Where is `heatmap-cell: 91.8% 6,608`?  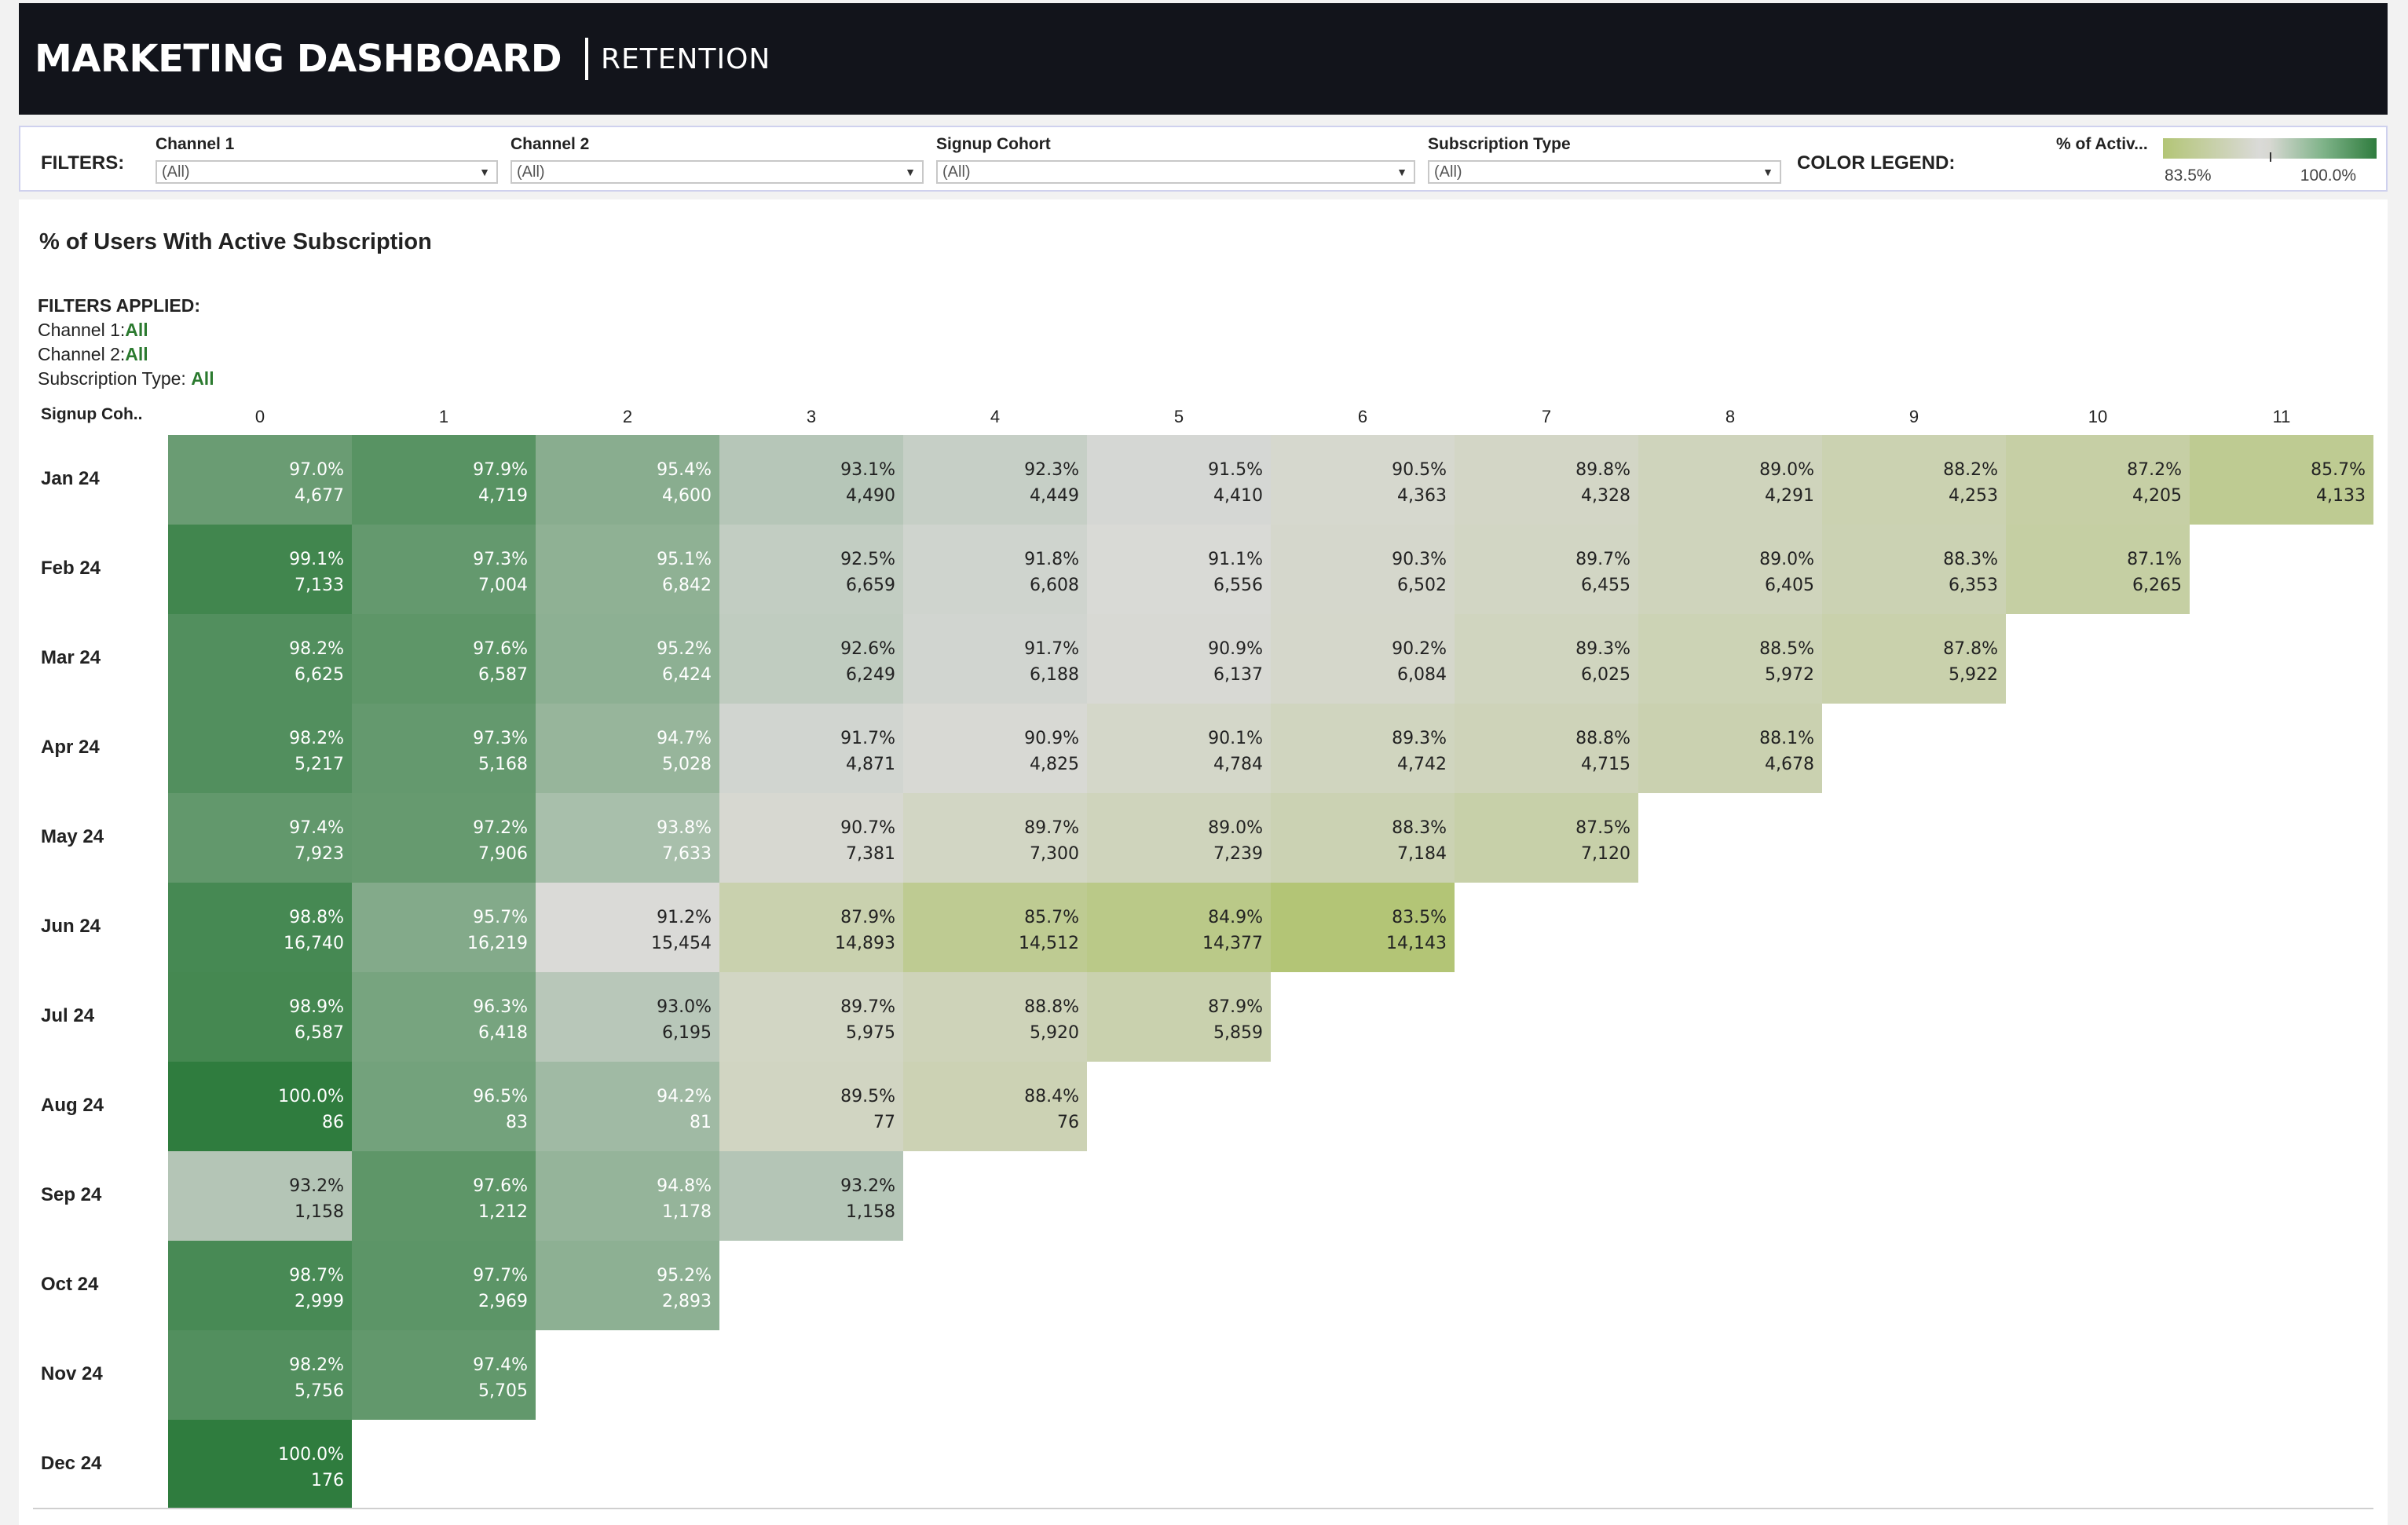
heatmap-cell: 91.8% 6,608 is located at coordinates (995, 570).